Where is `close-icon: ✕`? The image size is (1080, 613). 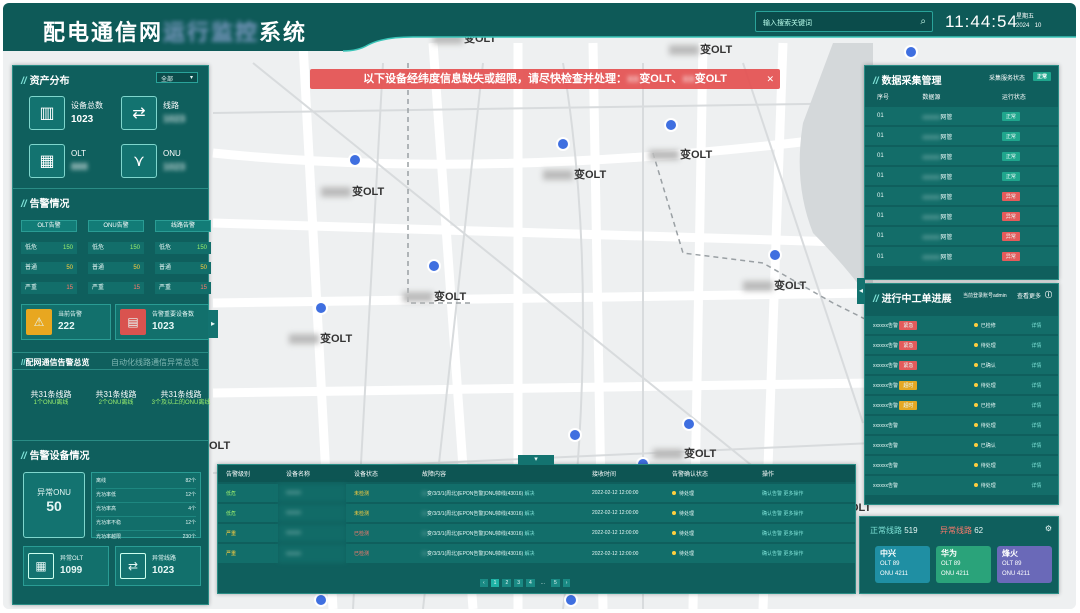
close-icon: ✕ is located at coordinates (770, 79).